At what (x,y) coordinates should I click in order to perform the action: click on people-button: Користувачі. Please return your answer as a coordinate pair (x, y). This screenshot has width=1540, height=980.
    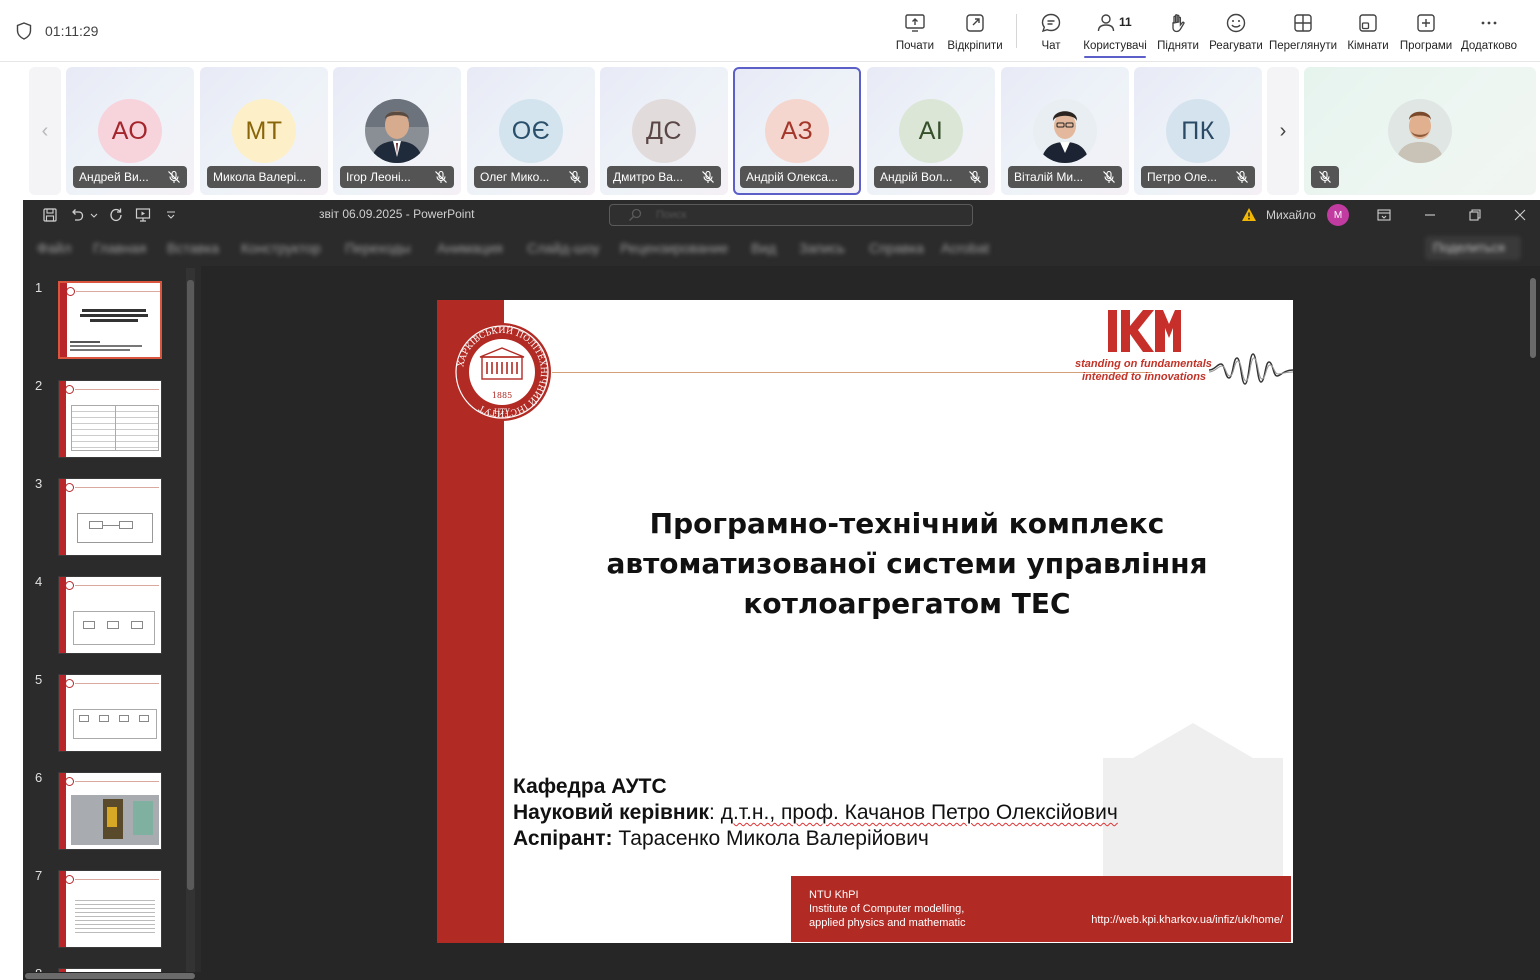
    Looking at the image, I should click on (1115, 33).